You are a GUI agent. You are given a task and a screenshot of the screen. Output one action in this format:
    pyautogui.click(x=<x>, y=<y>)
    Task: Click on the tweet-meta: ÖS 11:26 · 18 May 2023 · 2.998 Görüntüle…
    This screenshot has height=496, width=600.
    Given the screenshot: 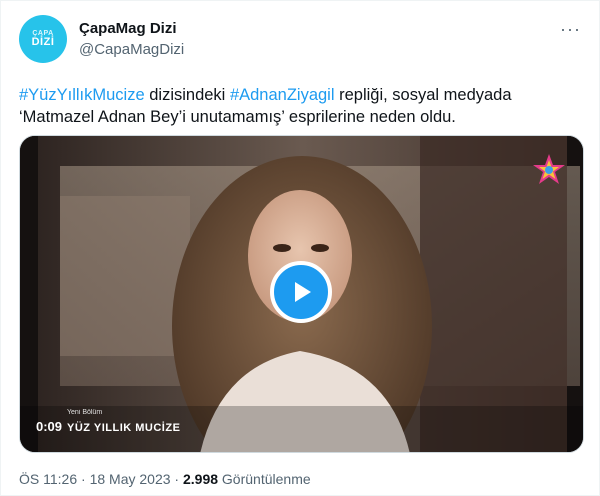 What is the action you would take?
    pyautogui.click(x=165, y=479)
    